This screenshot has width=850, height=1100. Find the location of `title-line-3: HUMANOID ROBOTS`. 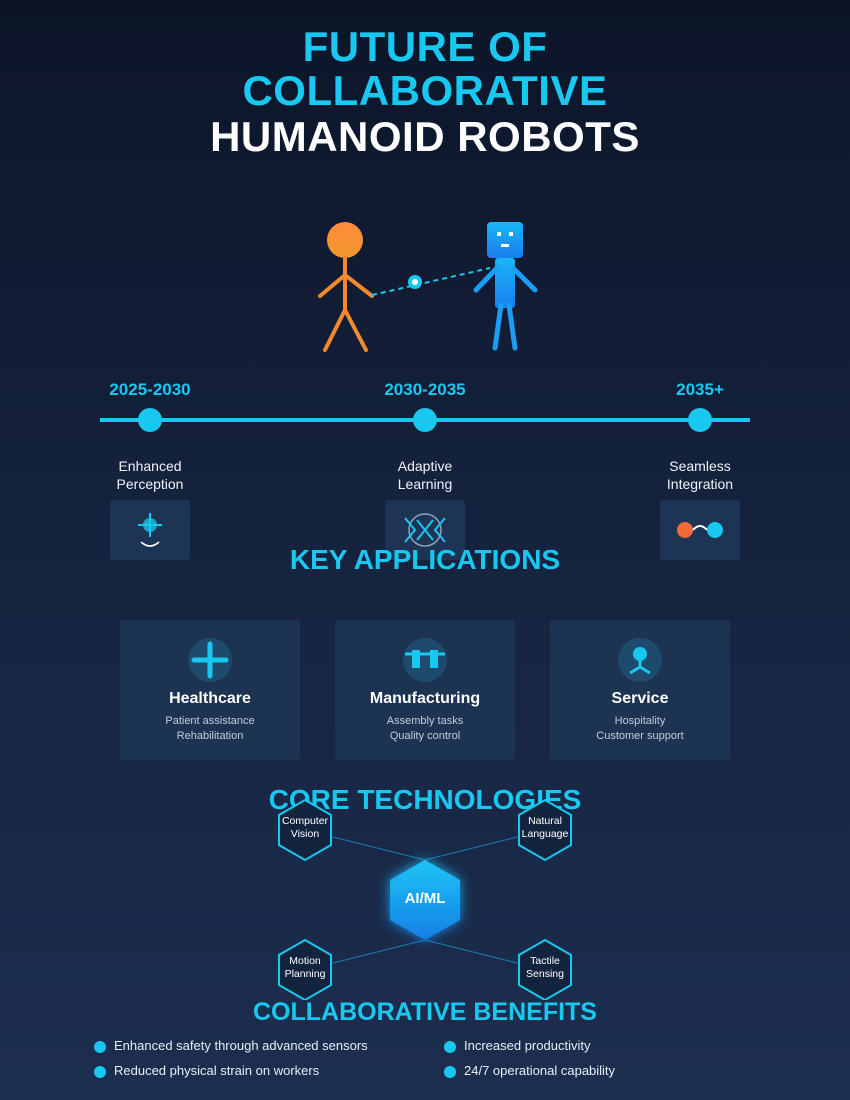

title-line-3: HUMANOID ROBOTS is located at coordinates (425, 136).